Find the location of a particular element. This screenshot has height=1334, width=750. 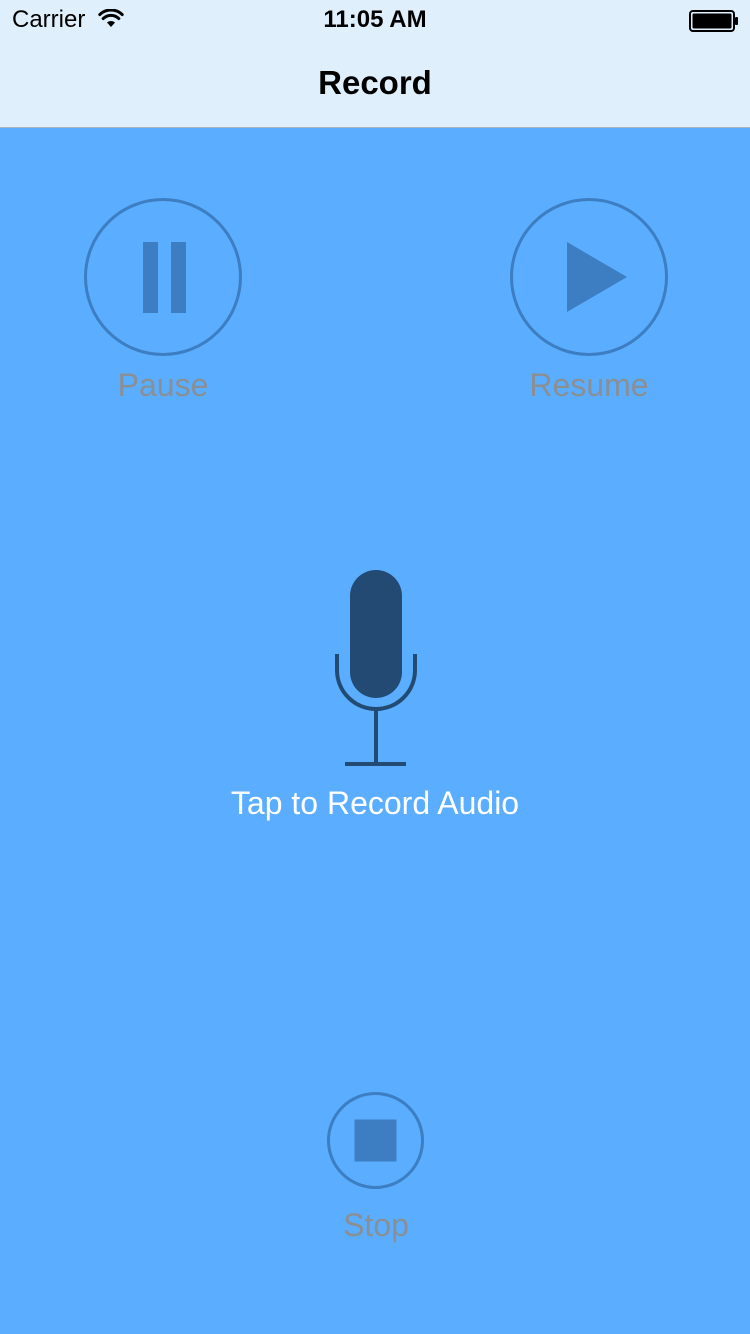

play-icon is located at coordinates (597, 277).